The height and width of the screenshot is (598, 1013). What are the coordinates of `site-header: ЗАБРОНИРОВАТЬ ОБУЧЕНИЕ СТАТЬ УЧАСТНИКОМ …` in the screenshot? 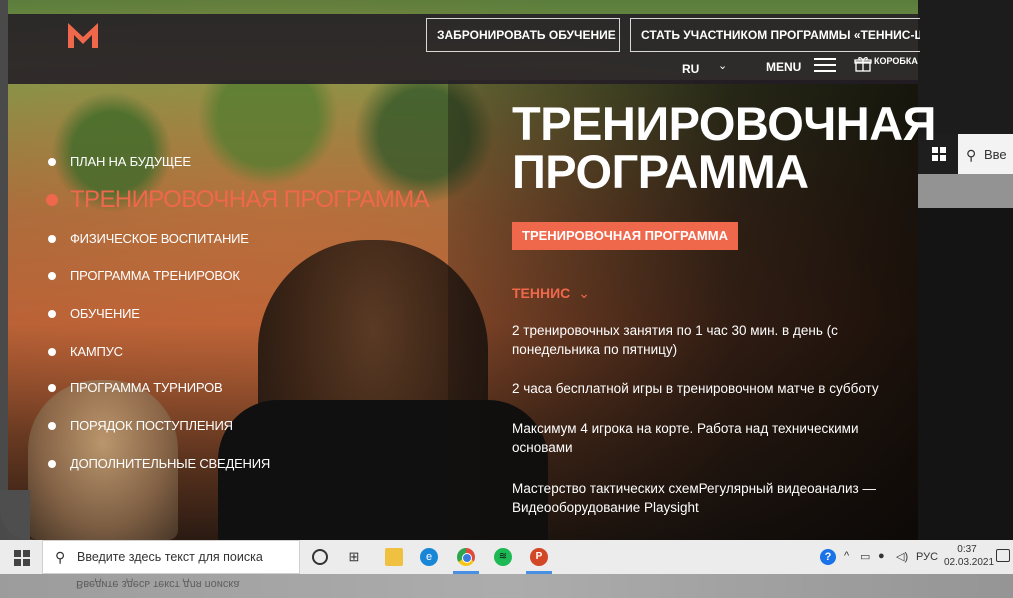 It's located at (464, 49).